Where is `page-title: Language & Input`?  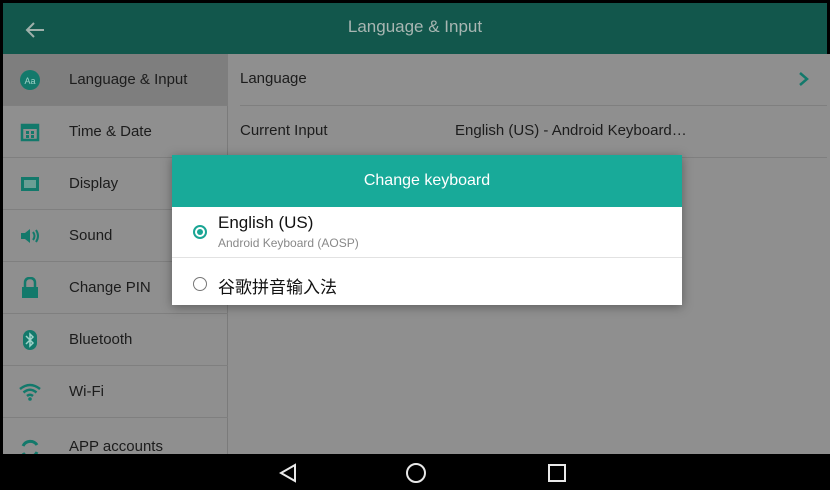 page-title: Language & Input is located at coordinates (415, 26).